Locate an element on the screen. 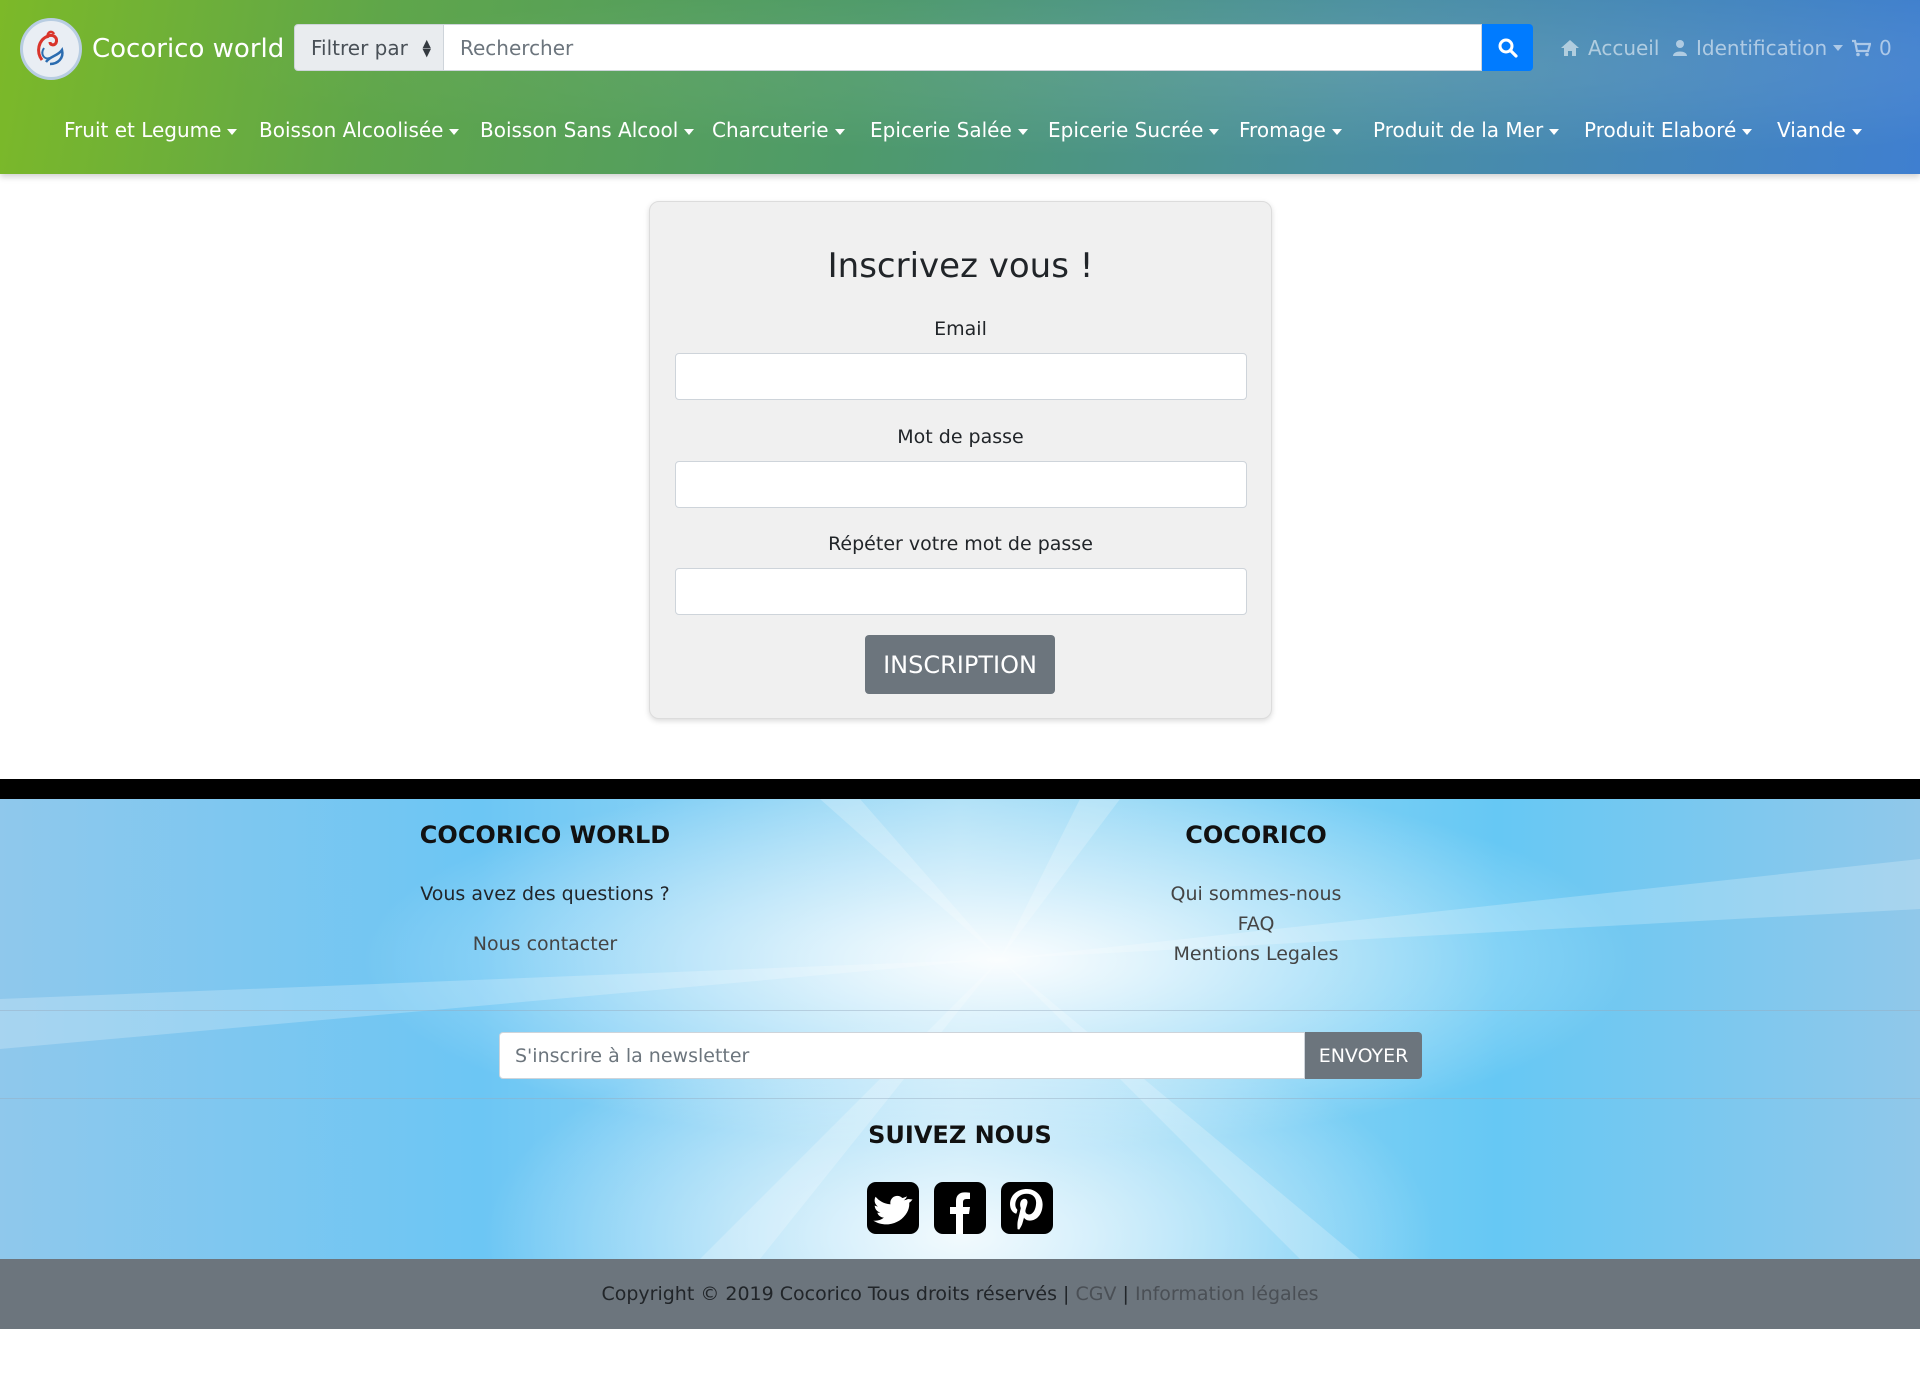  cart-count: 0 is located at coordinates (1885, 47).